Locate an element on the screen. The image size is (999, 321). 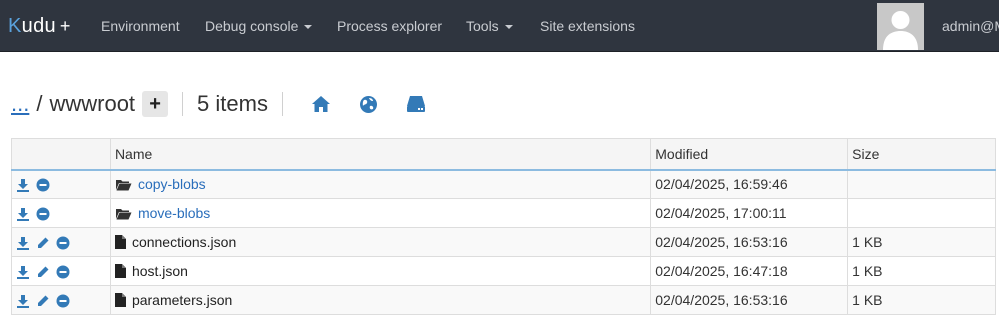
nav-debug-console: Debug console is located at coordinates (259, 26).